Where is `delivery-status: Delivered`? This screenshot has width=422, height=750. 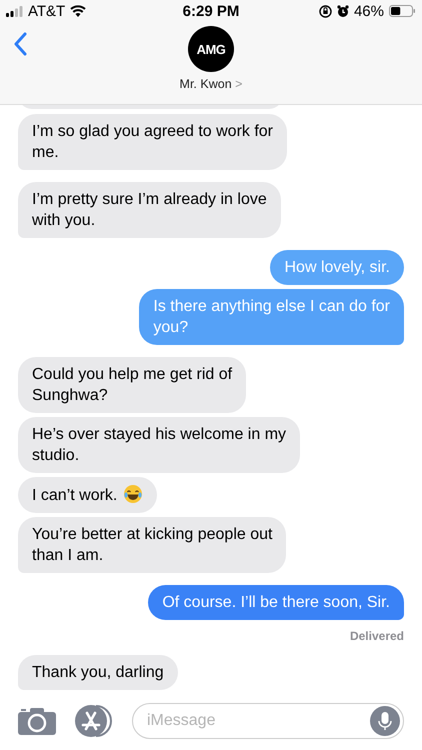
delivery-status: Delivered is located at coordinates (376, 636).